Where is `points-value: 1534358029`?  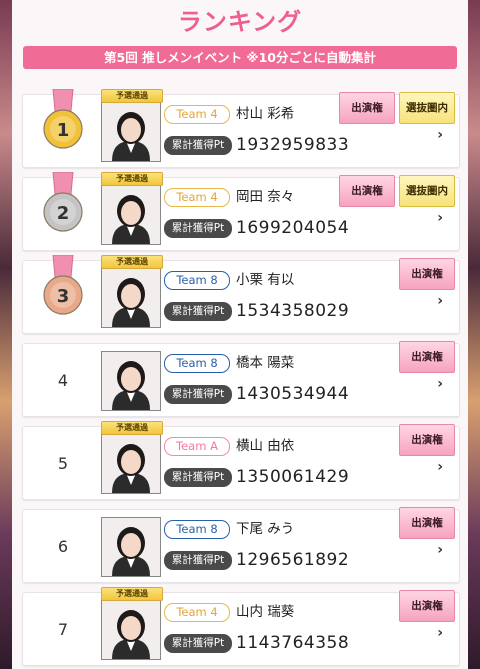 points-value: 1534358029 is located at coordinates (293, 311).